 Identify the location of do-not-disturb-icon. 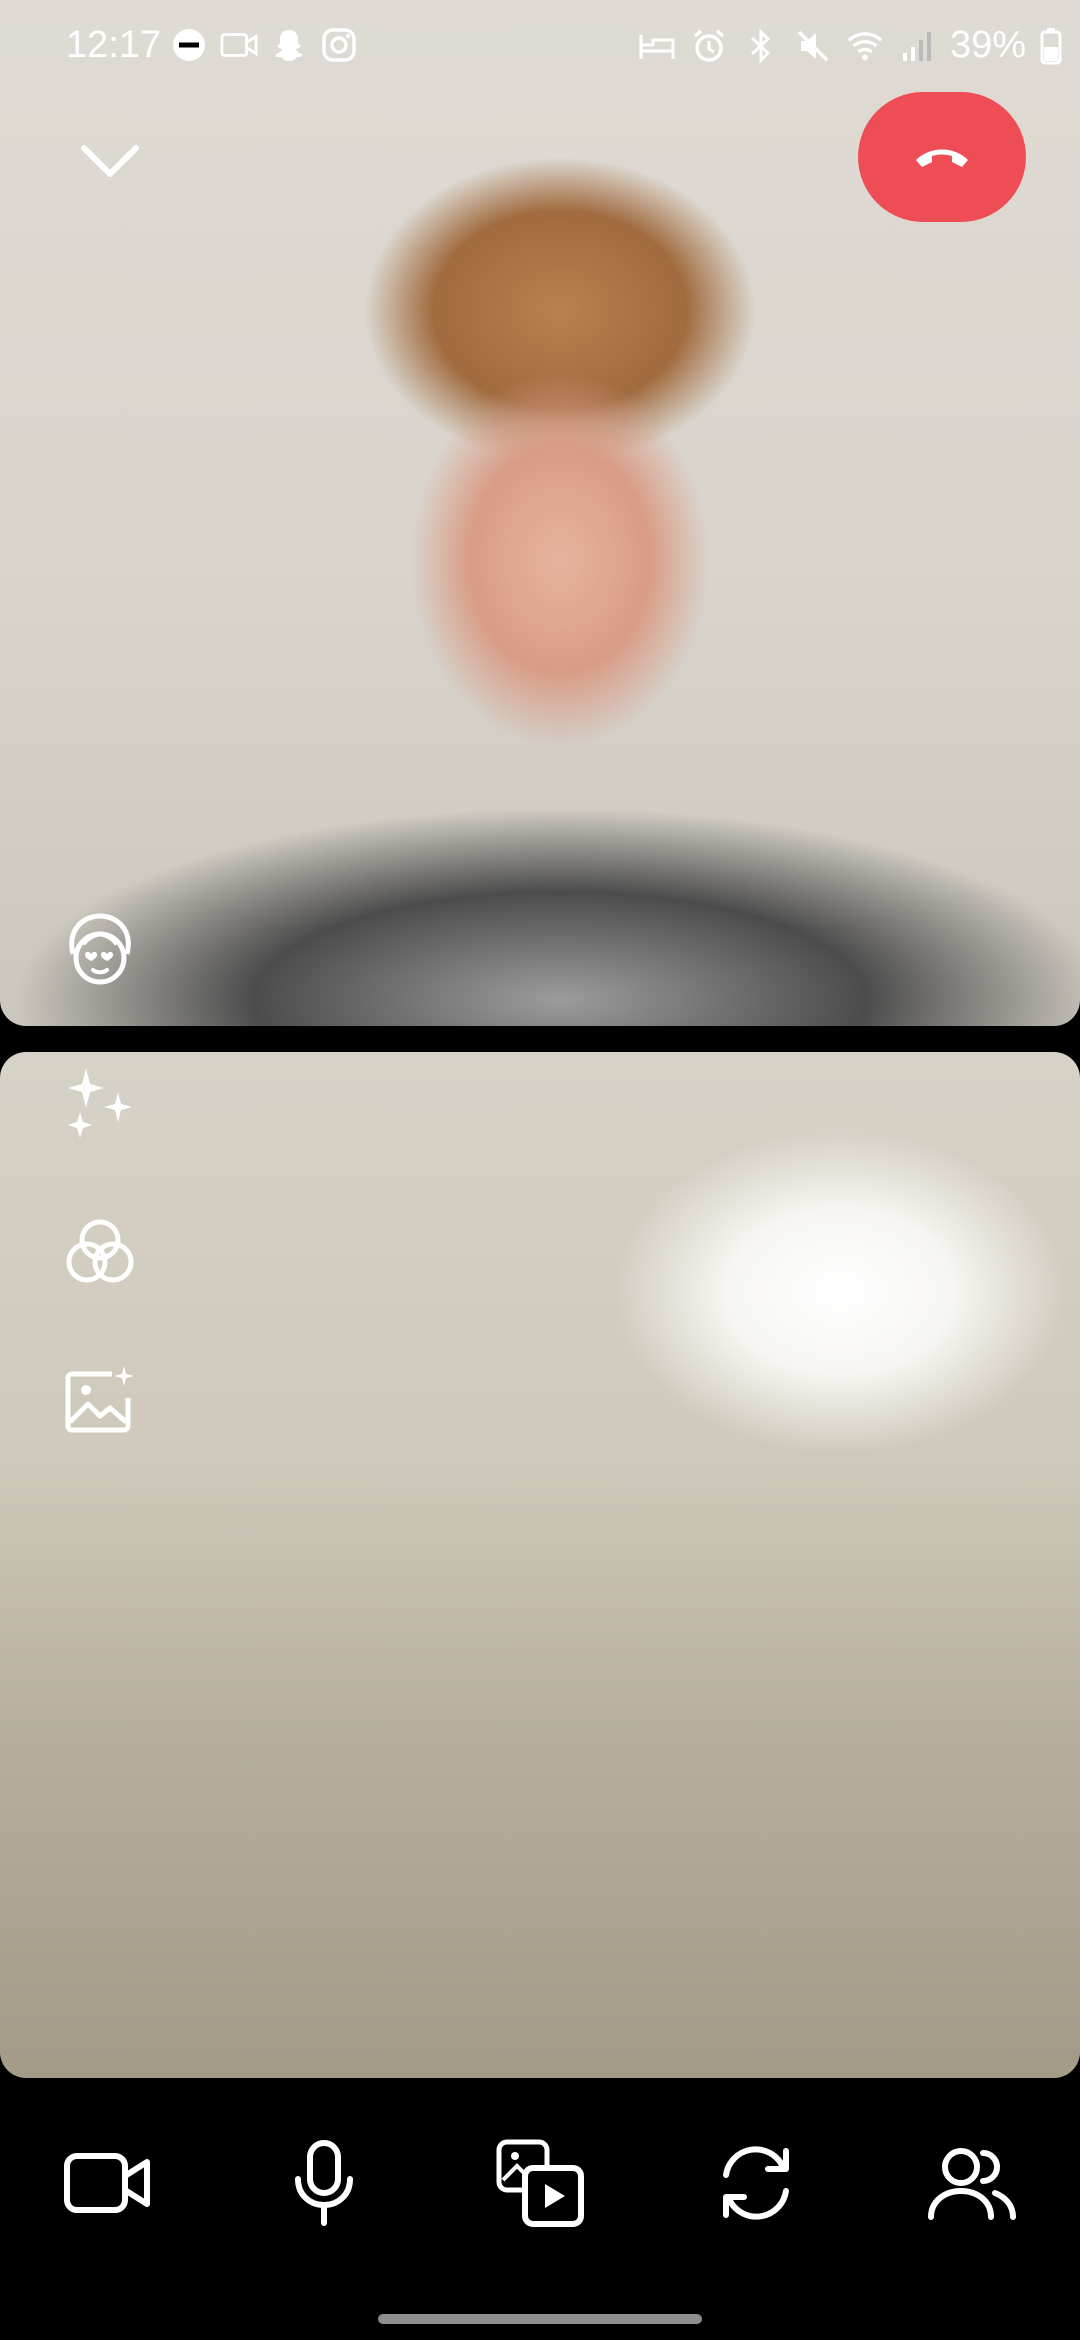
(189, 45).